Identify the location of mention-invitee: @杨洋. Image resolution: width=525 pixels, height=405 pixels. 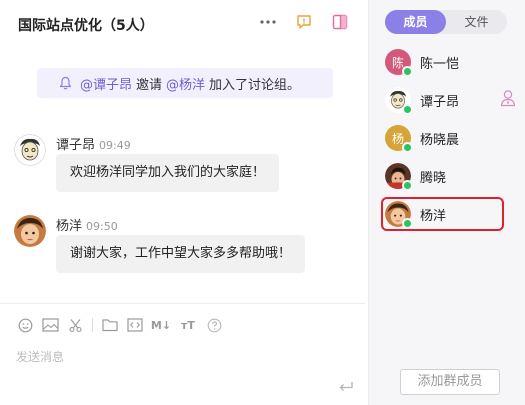
(185, 83).